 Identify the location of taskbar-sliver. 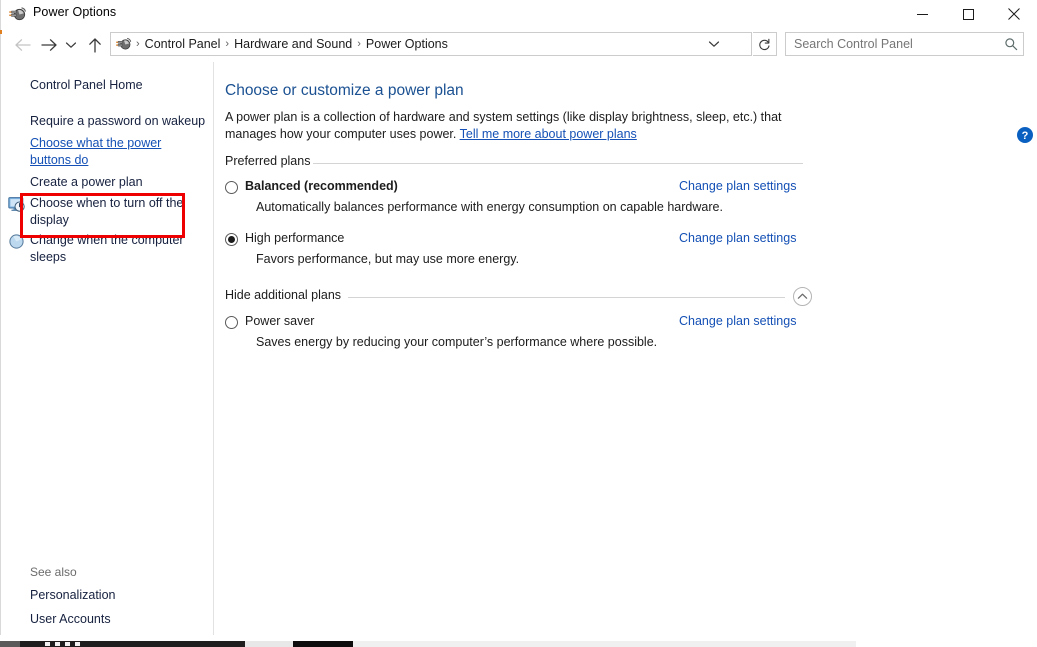
(518, 641).